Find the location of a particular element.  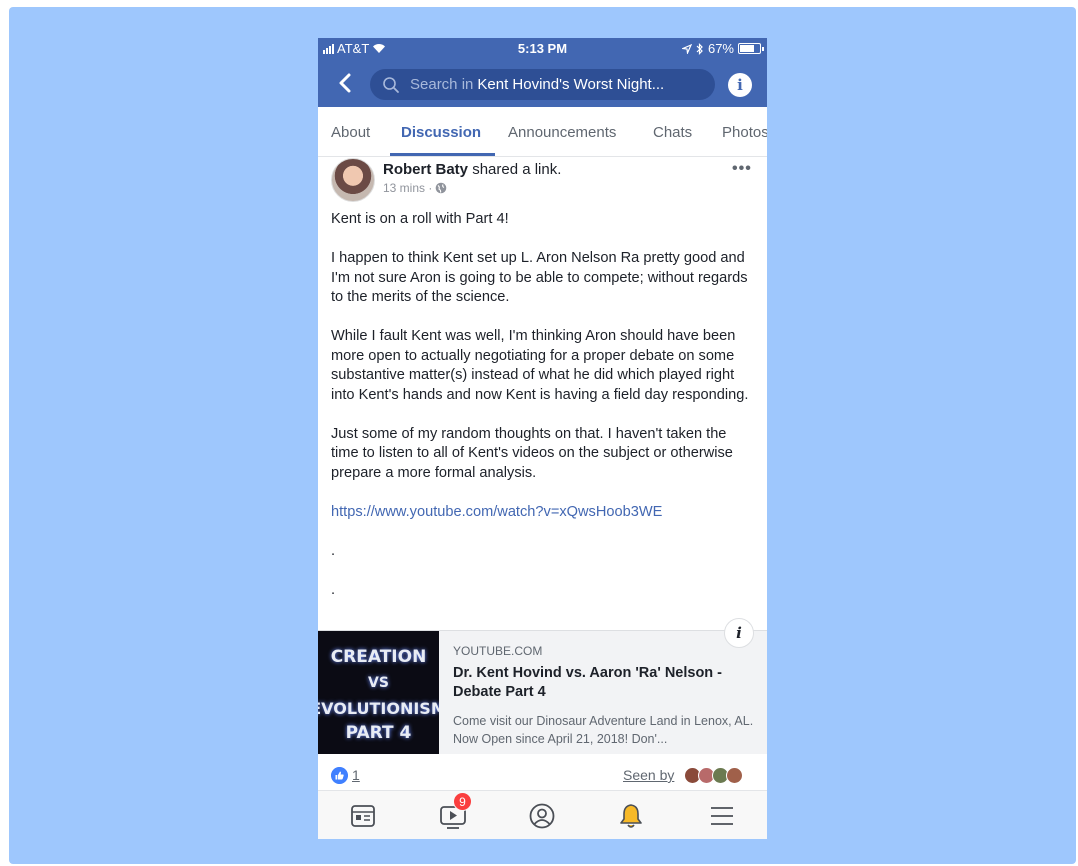

more-icon: ••• is located at coordinates (742, 169).